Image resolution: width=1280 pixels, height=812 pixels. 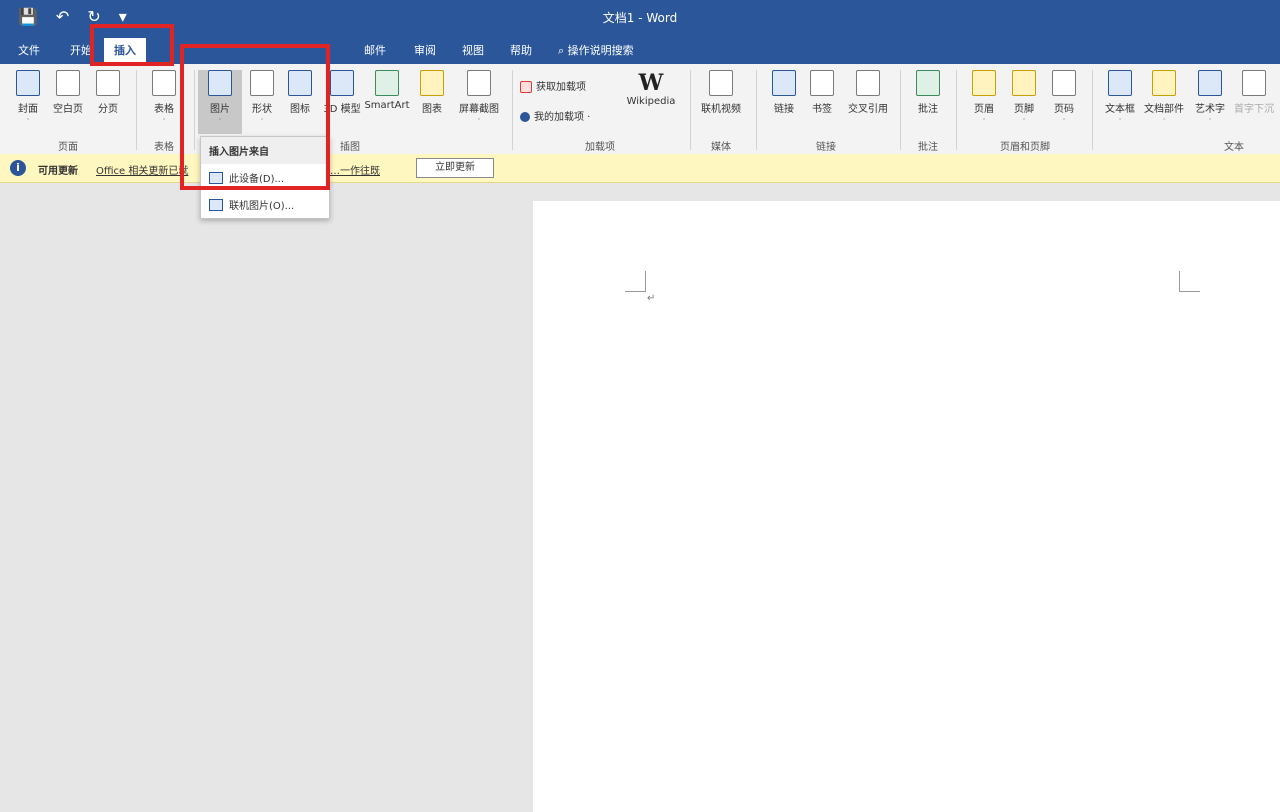 I want to click on text-group-label: 文本, so click(x=1234, y=147).